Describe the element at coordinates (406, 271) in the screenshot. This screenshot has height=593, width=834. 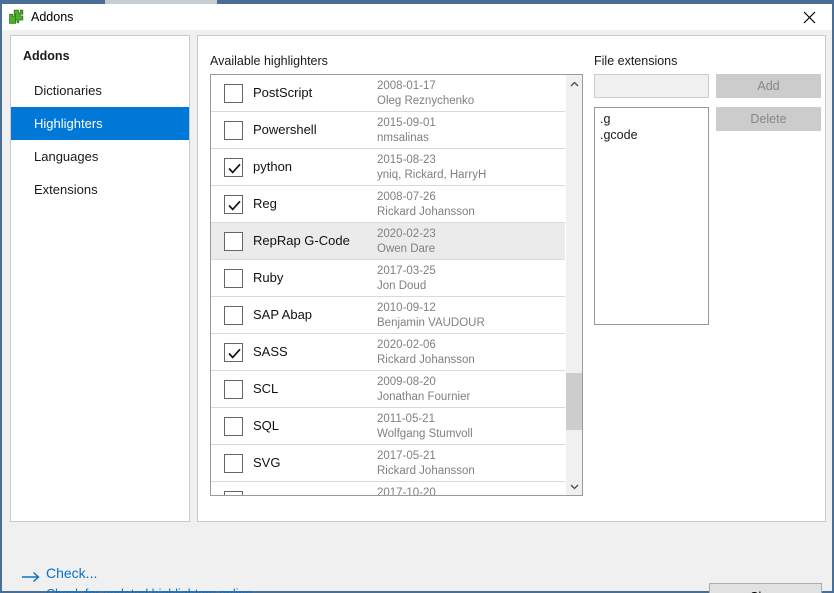
I see `highlighter-date: 2017-03-25` at that location.